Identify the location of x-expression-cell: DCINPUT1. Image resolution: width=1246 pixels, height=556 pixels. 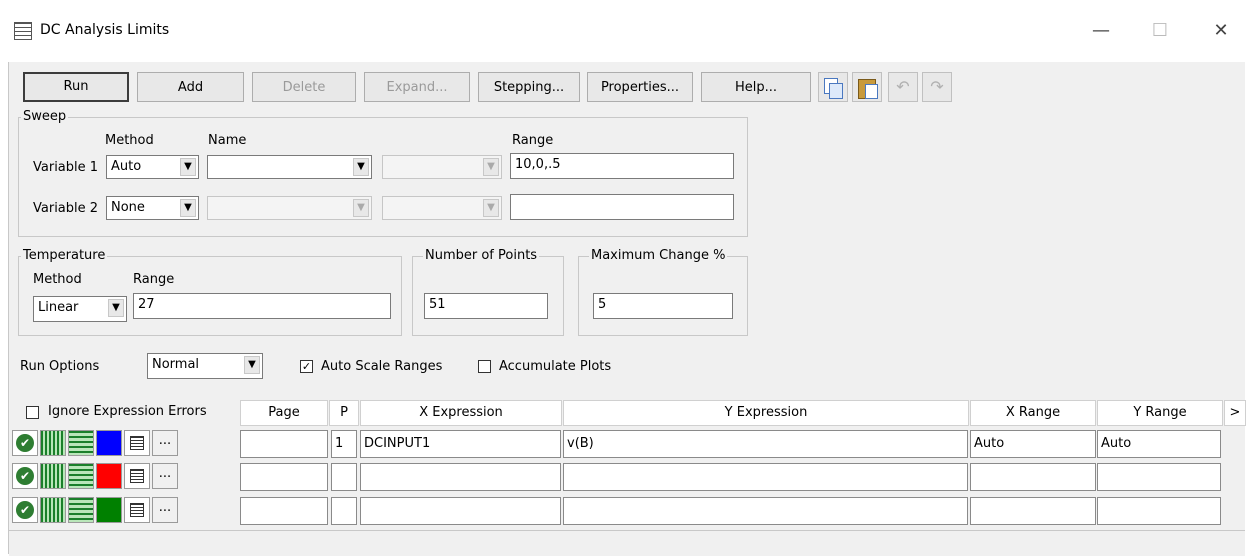
(460, 444).